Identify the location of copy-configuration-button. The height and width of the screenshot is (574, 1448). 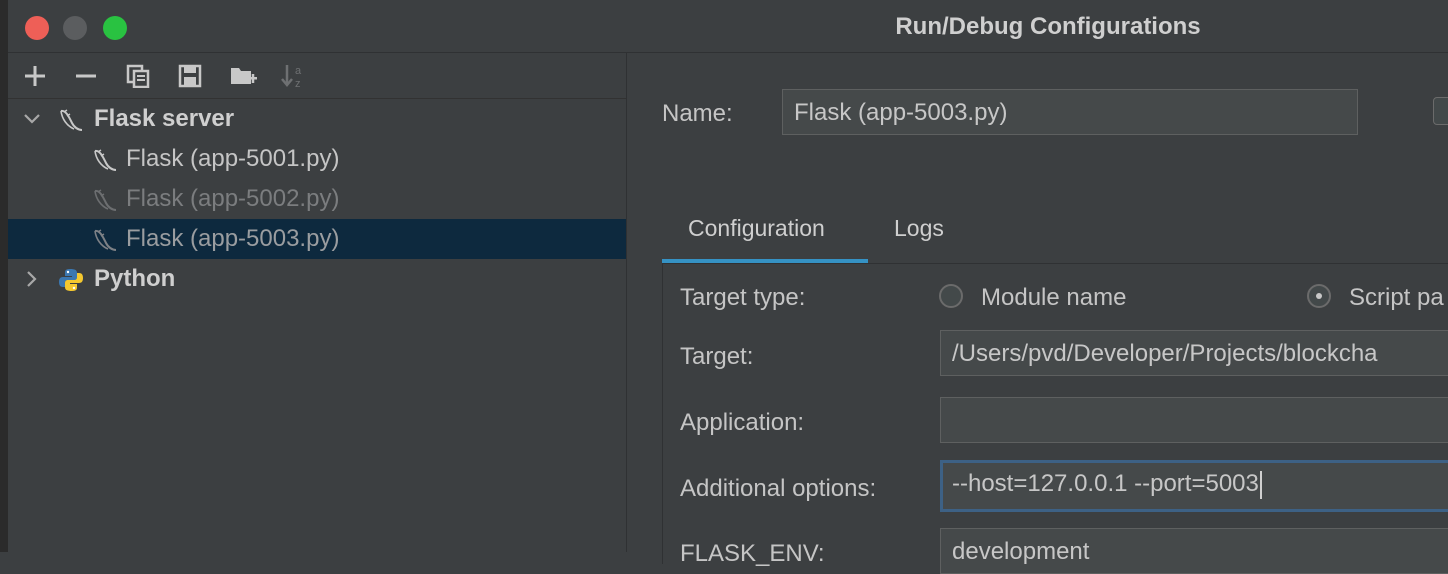
(138, 76).